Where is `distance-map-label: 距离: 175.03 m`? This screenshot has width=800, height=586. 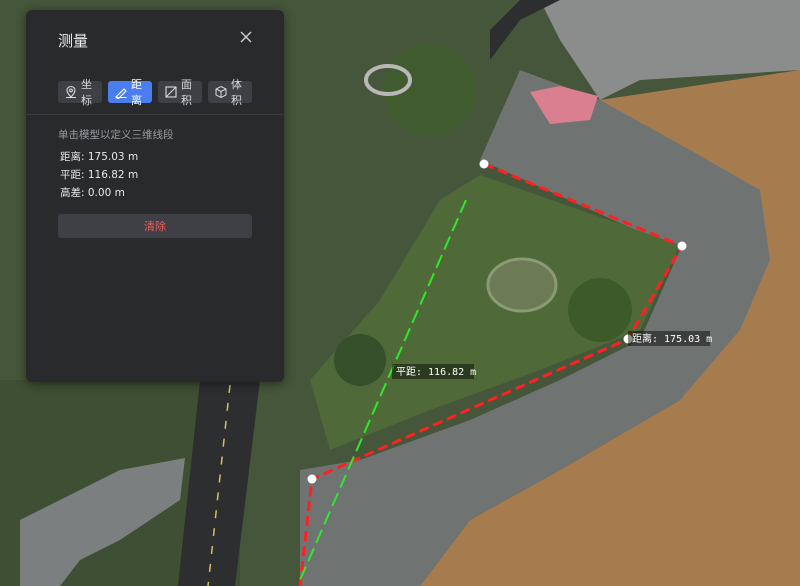 distance-map-label: 距离: 175.03 m is located at coordinates (670, 338).